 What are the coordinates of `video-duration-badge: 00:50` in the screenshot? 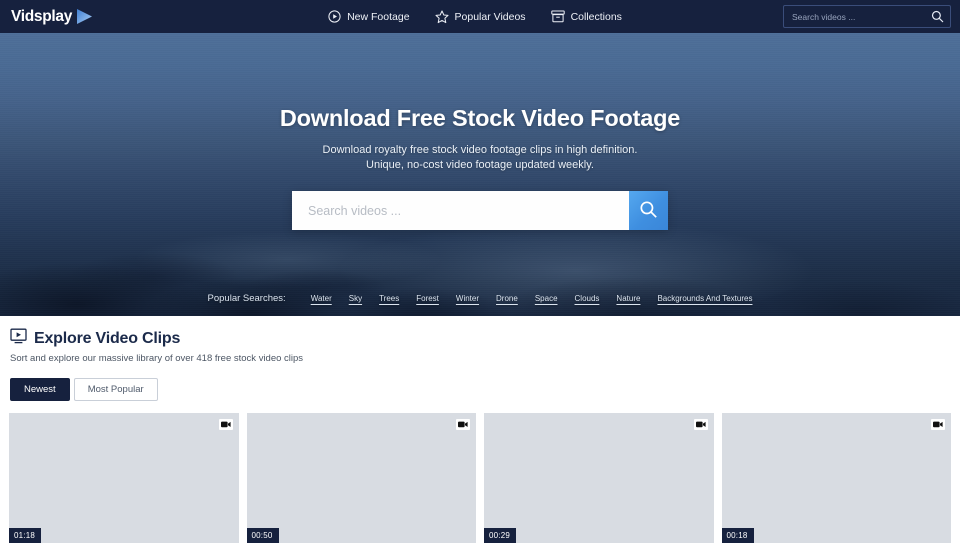 It's located at (262, 535).